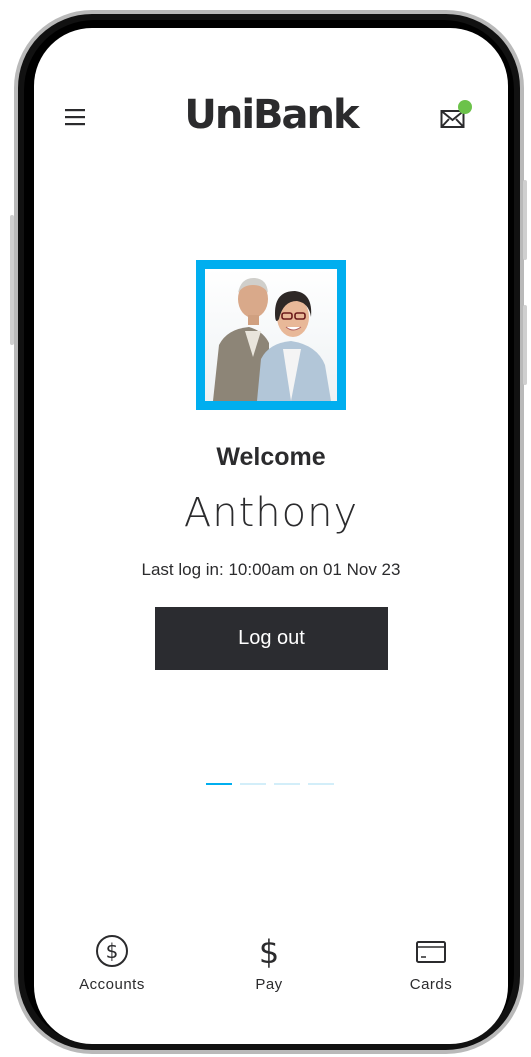  What do you see at coordinates (272, 339) in the screenshot?
I see `avatar-people-illustration` at bounding box center [272, 339].